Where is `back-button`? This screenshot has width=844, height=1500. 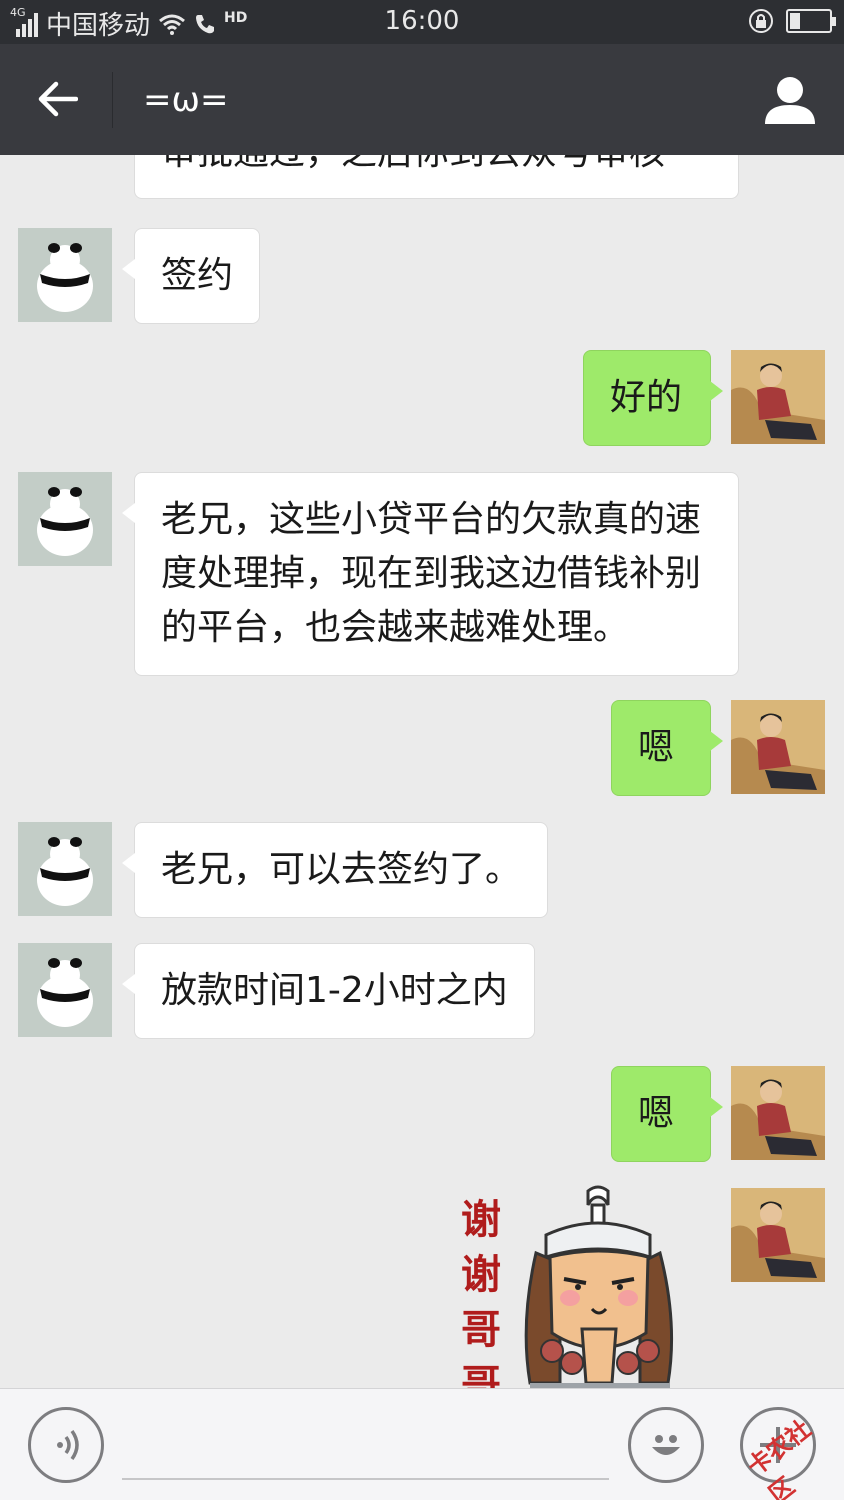 back-button is located at coordinates (57, 99).